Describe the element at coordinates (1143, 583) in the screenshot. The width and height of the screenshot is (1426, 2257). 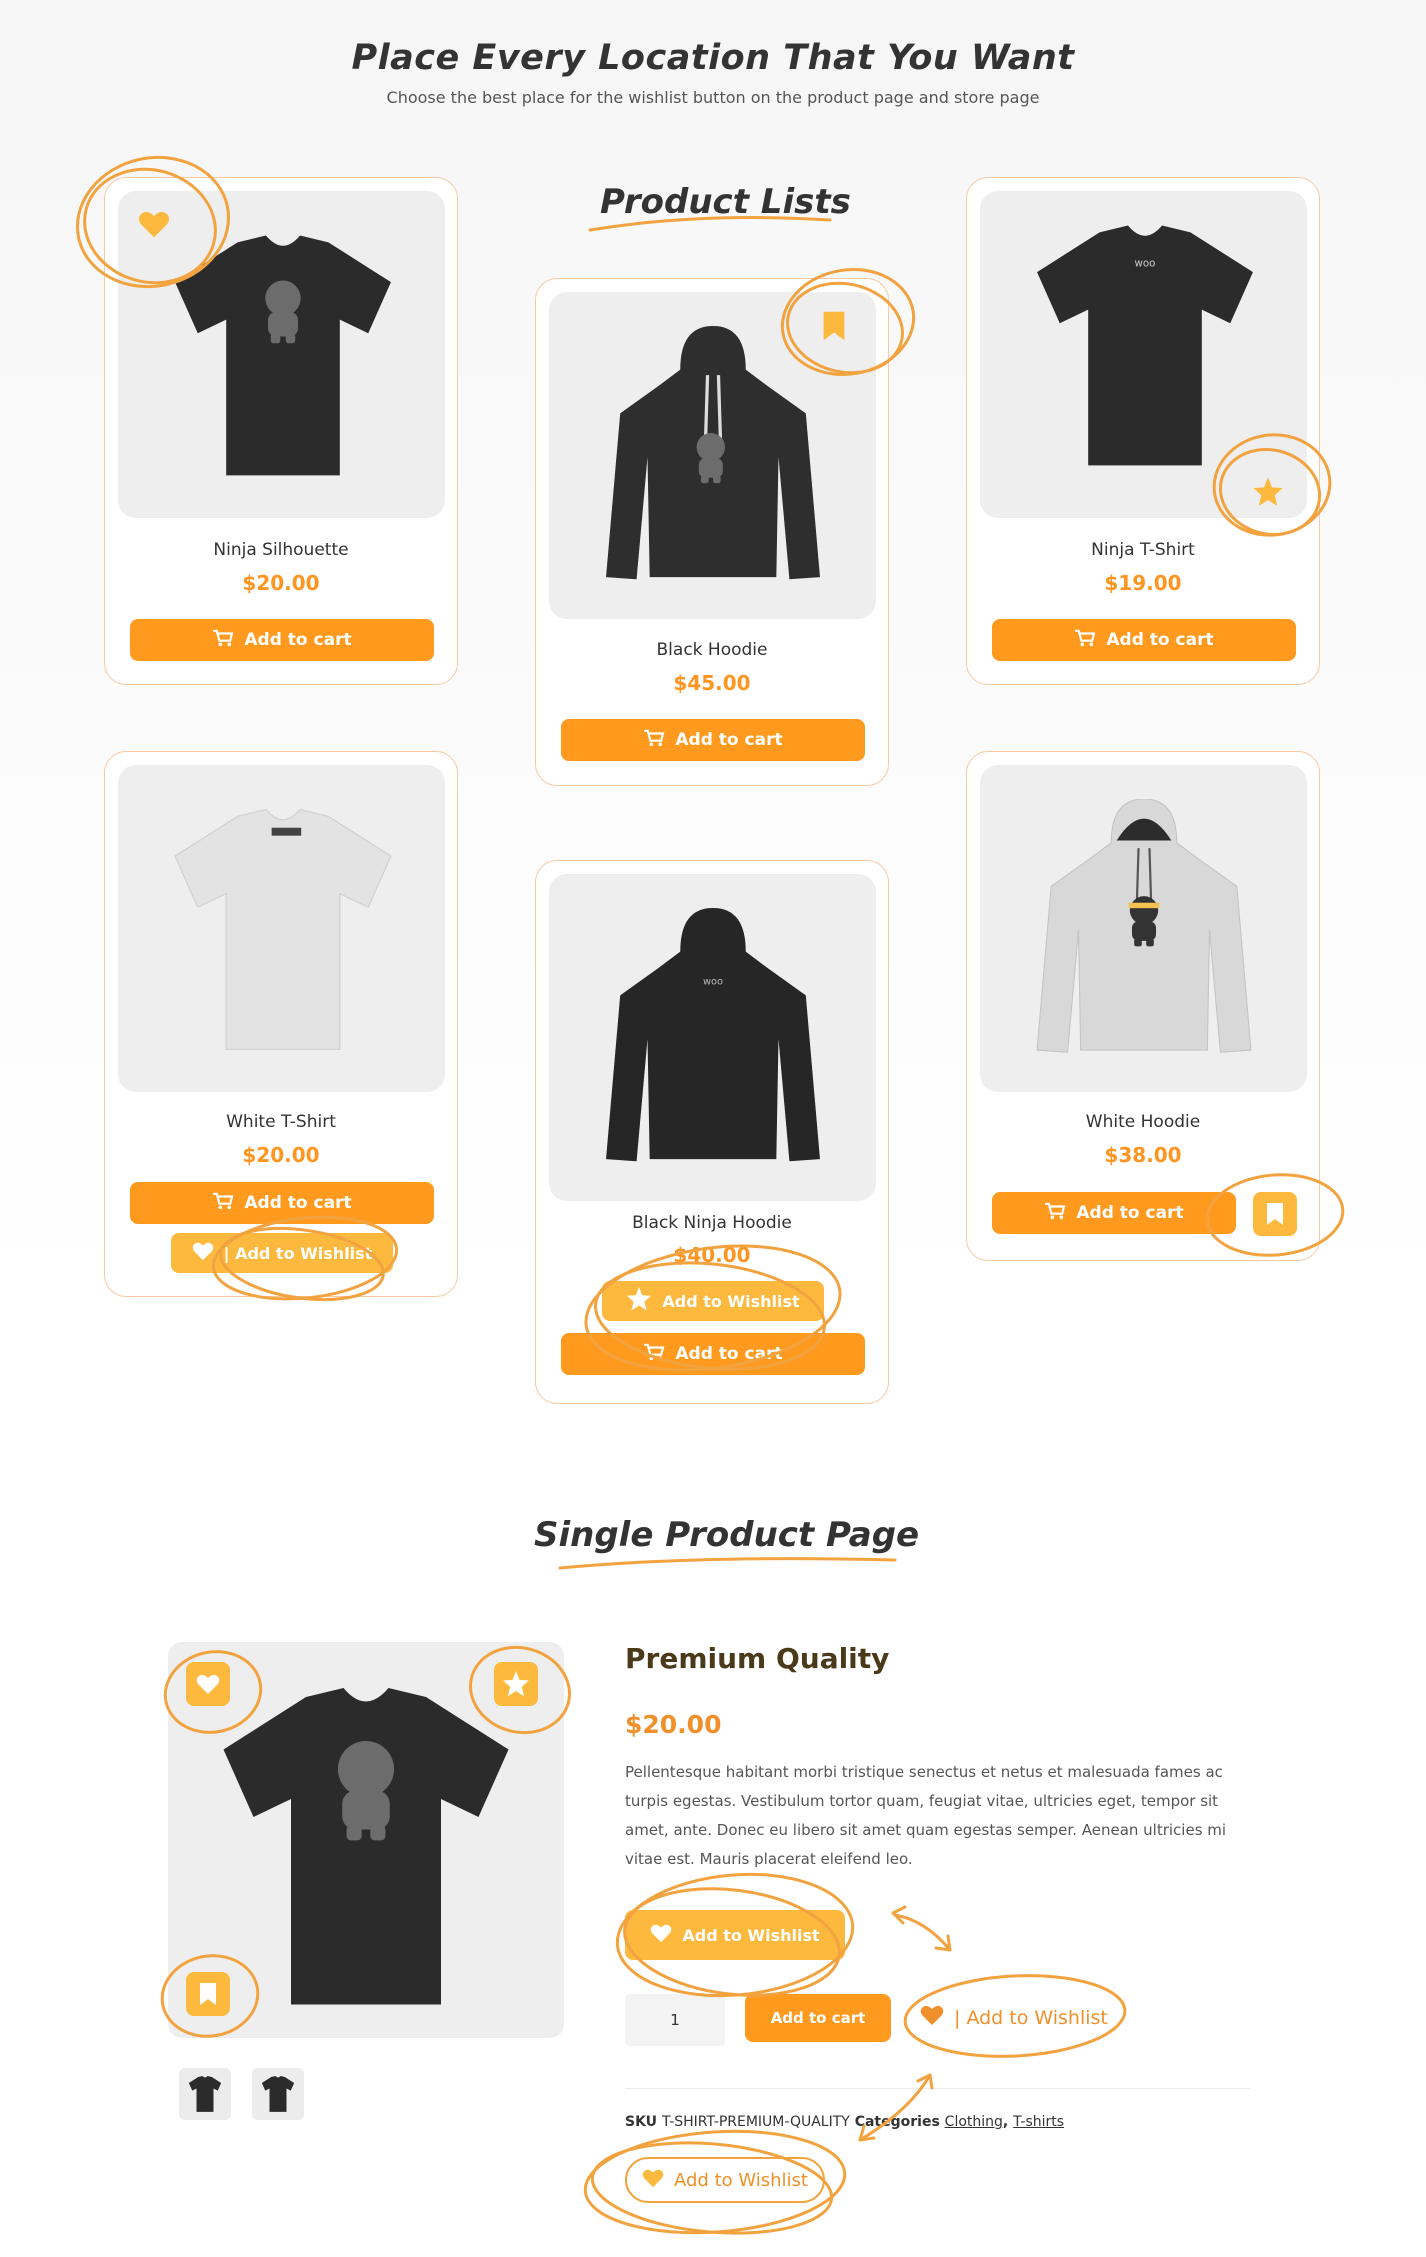
I see `product-price: $19.00` at that location.